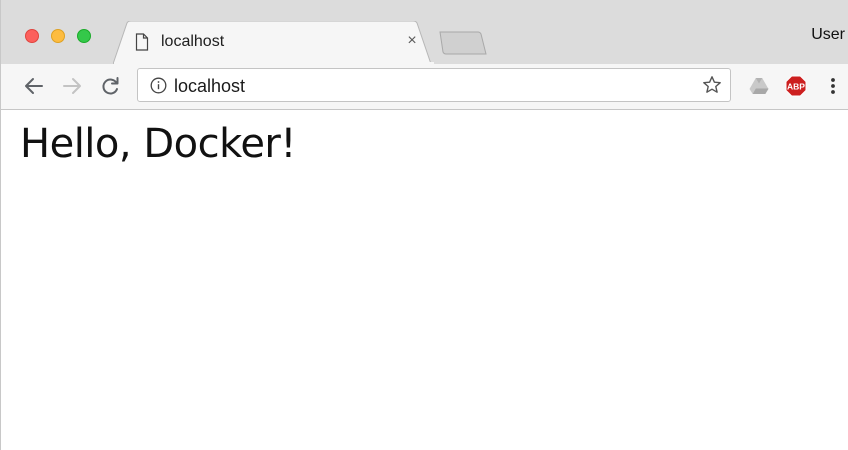 The image size is (848, 450). What do you see at coordinates (833, 86) in the screenshot?
I see `kebab-menu-icon` at bounding box center [833, 86].